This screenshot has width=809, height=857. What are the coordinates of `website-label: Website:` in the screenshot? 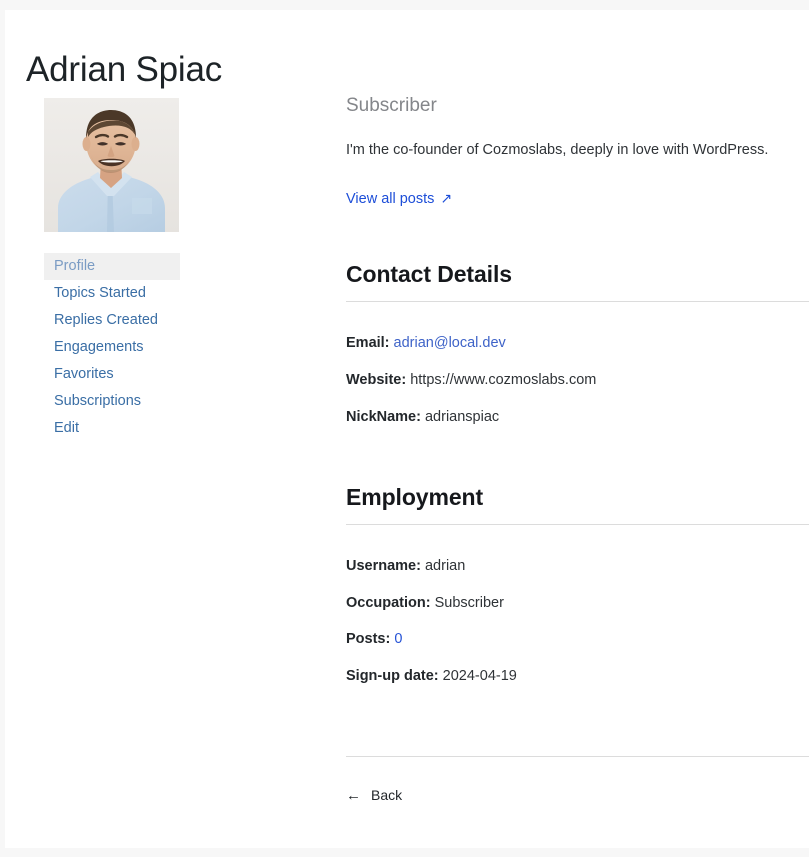 It's located at (376, 380).